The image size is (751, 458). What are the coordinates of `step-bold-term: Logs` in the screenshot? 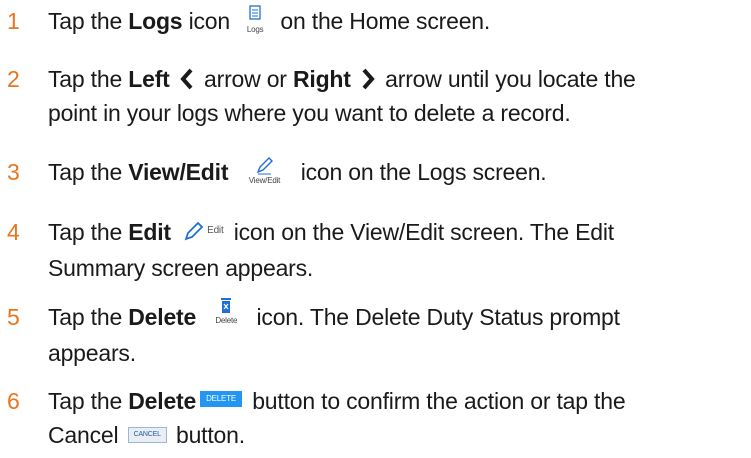 It's located at (155, 21).